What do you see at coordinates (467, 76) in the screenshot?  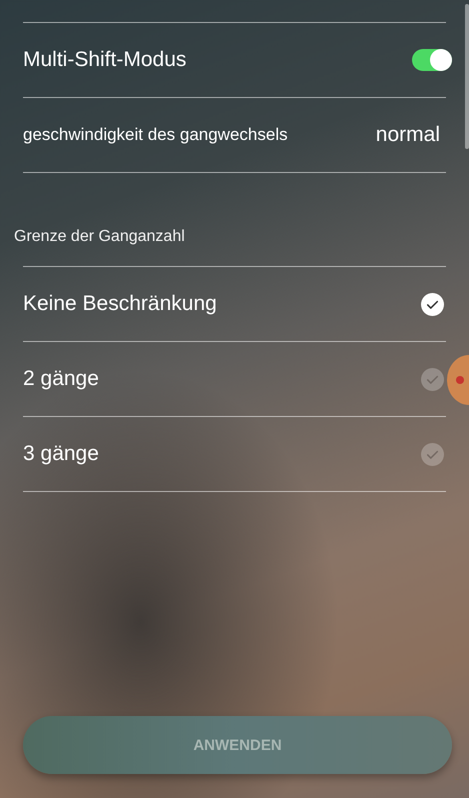 I see `scrollbar` at bounding box center [467, 76].